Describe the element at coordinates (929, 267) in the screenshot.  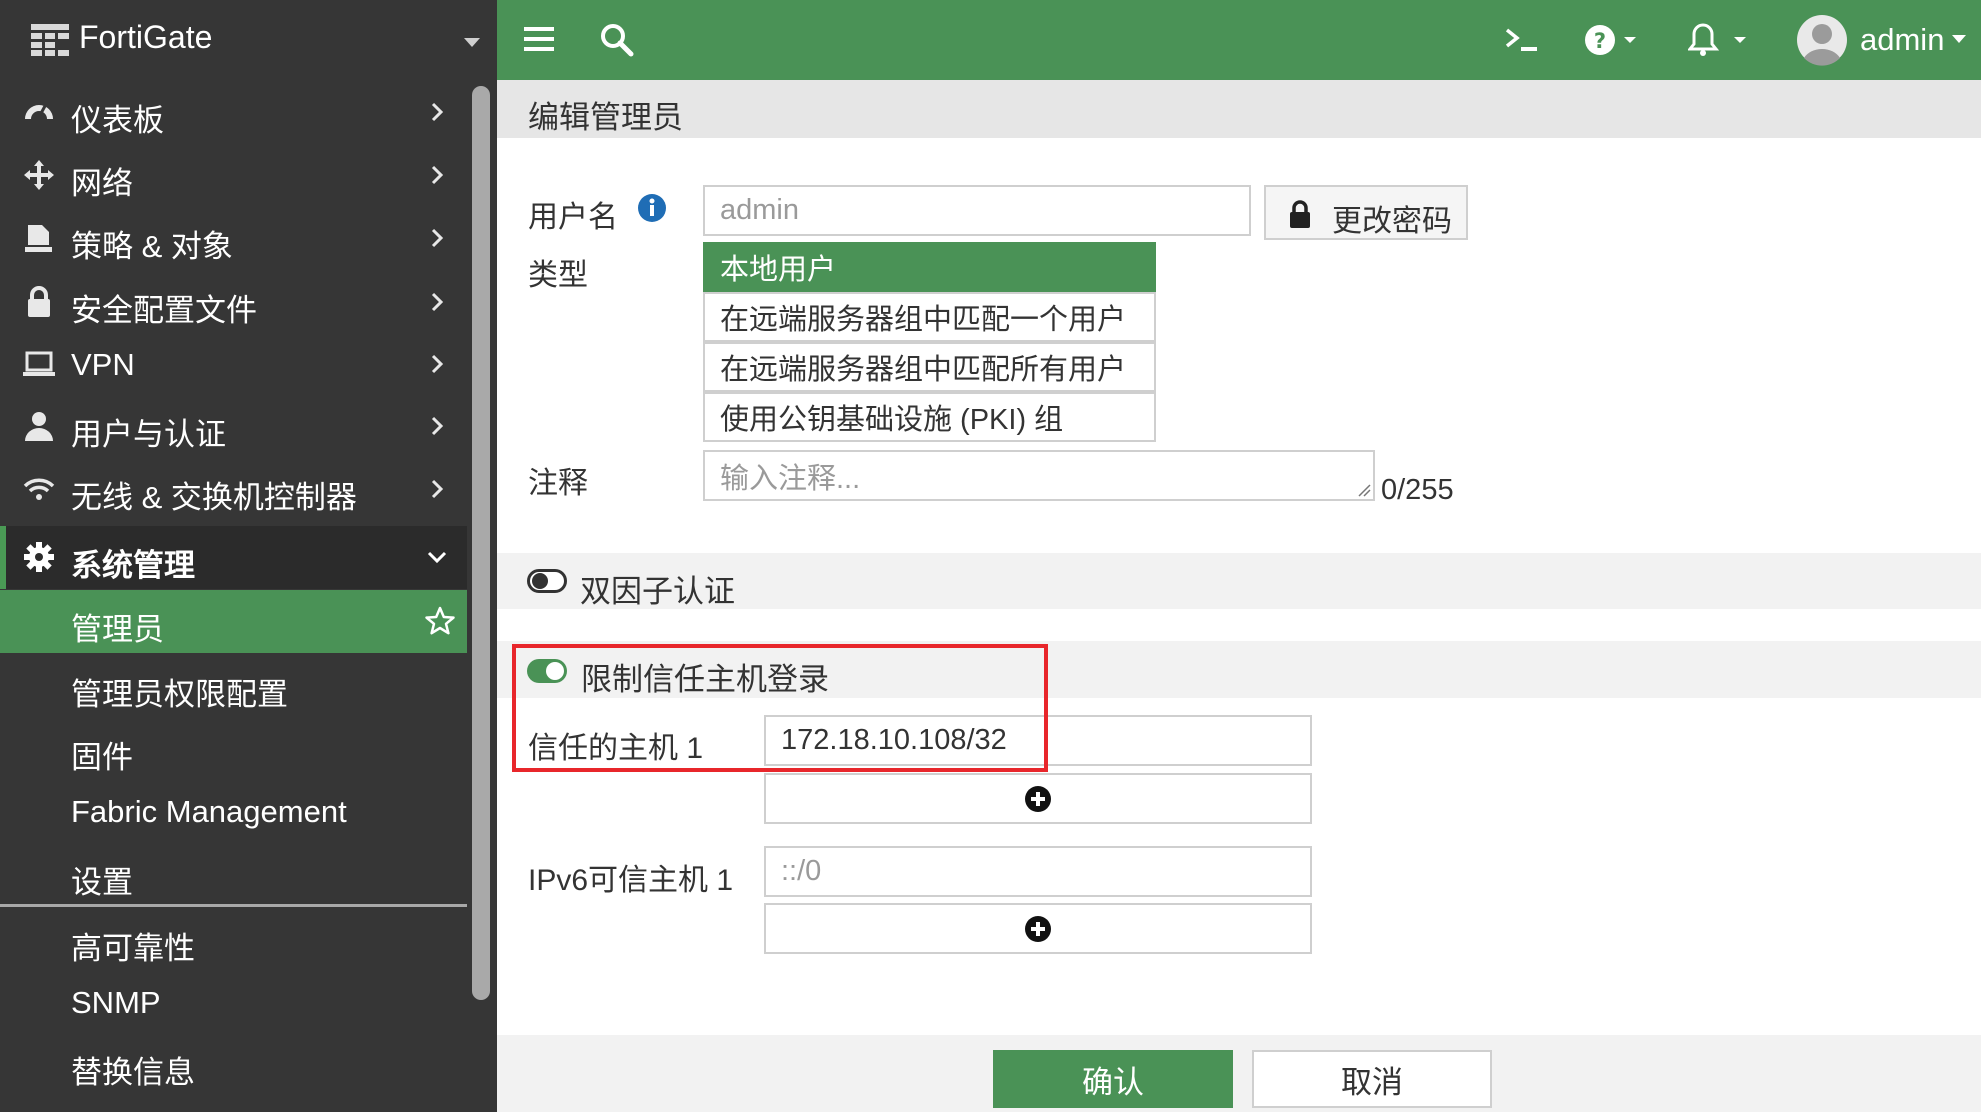
I see `type-option-local-user: 本地用户` at that location.